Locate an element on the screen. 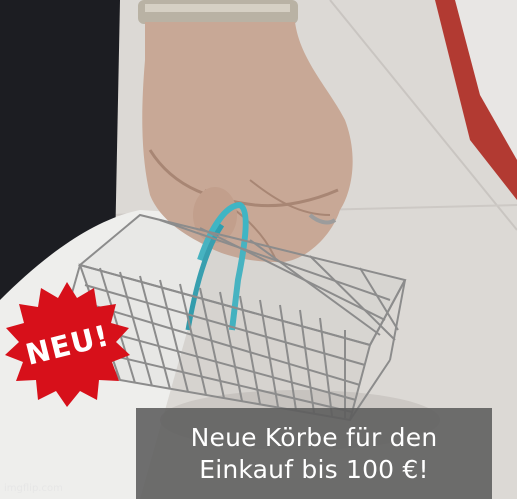 The image size is (517, 499). caption-line-1: Neue Körbe für den is located at coordinates (314, 437).